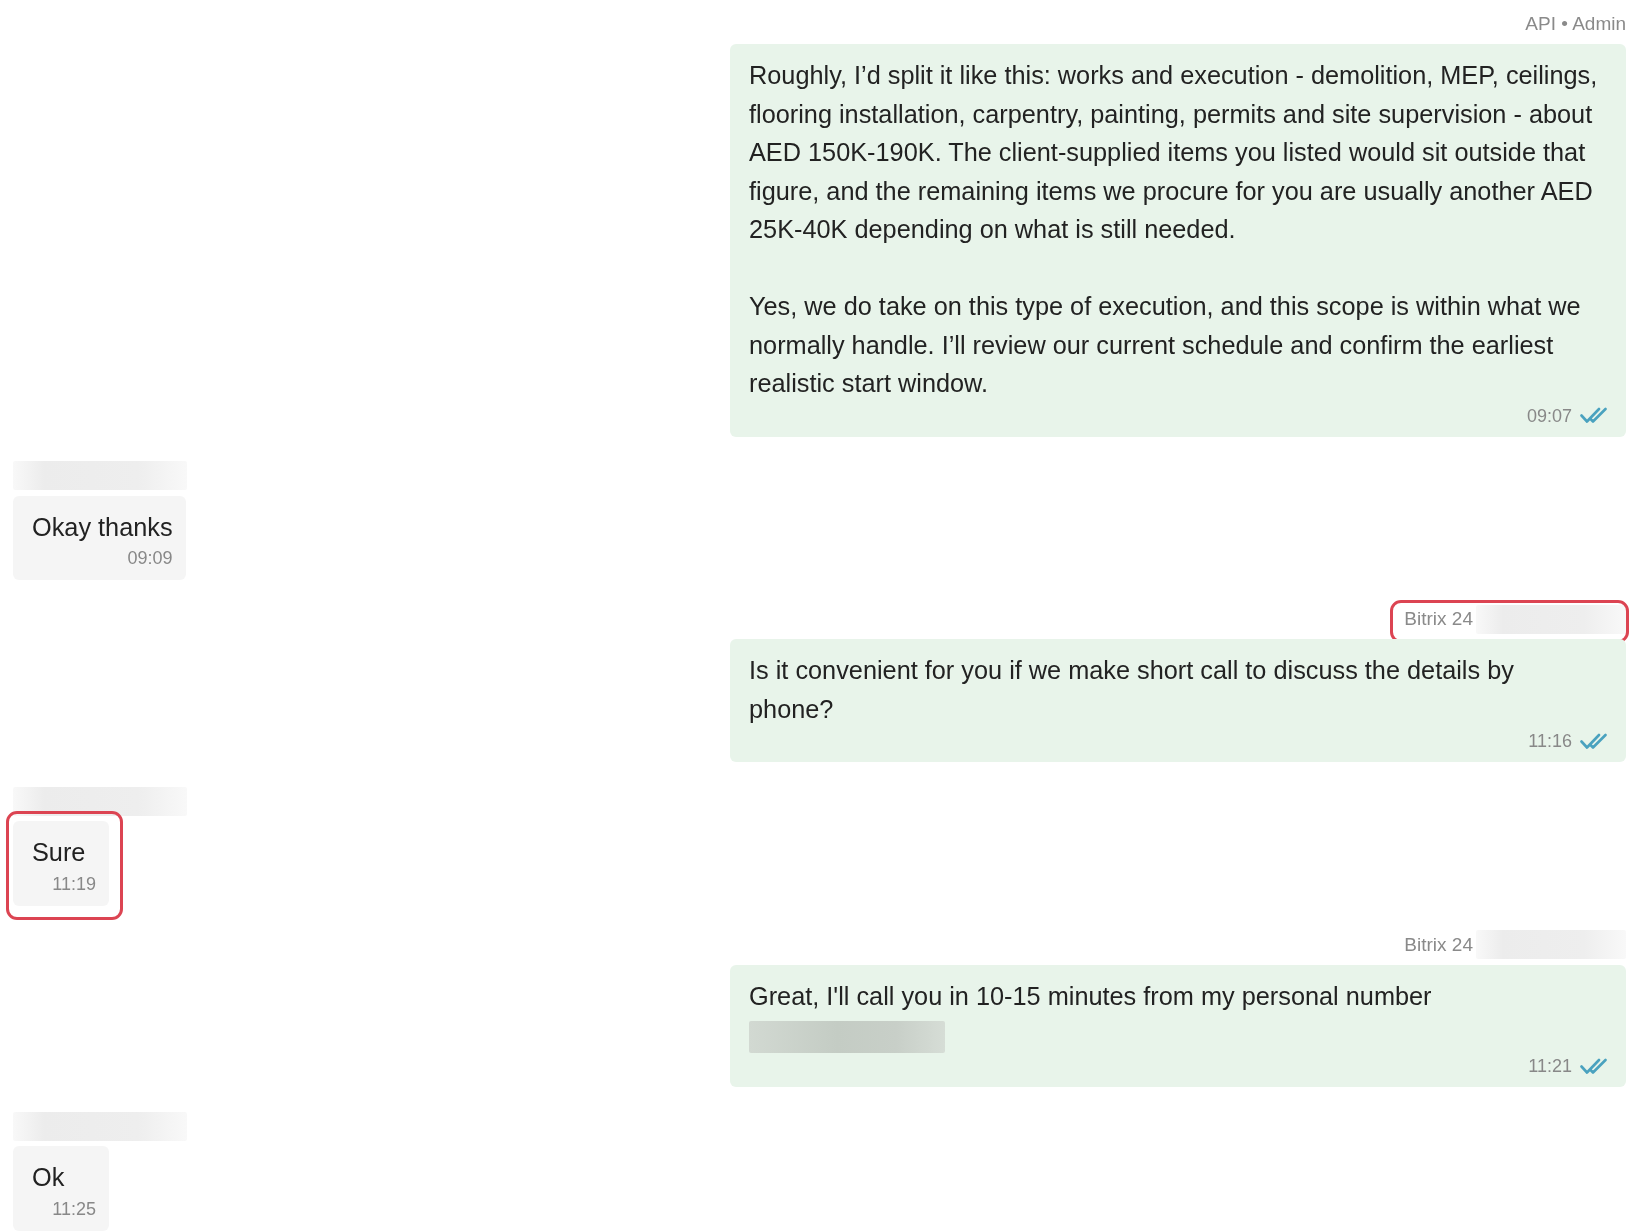 The width and height of the screenshot is (1636, 1232). What do you see at coordinates (1549, 416) in the screenshot?
I see `message-time: 09:07` at bounding box center [1549, 416].